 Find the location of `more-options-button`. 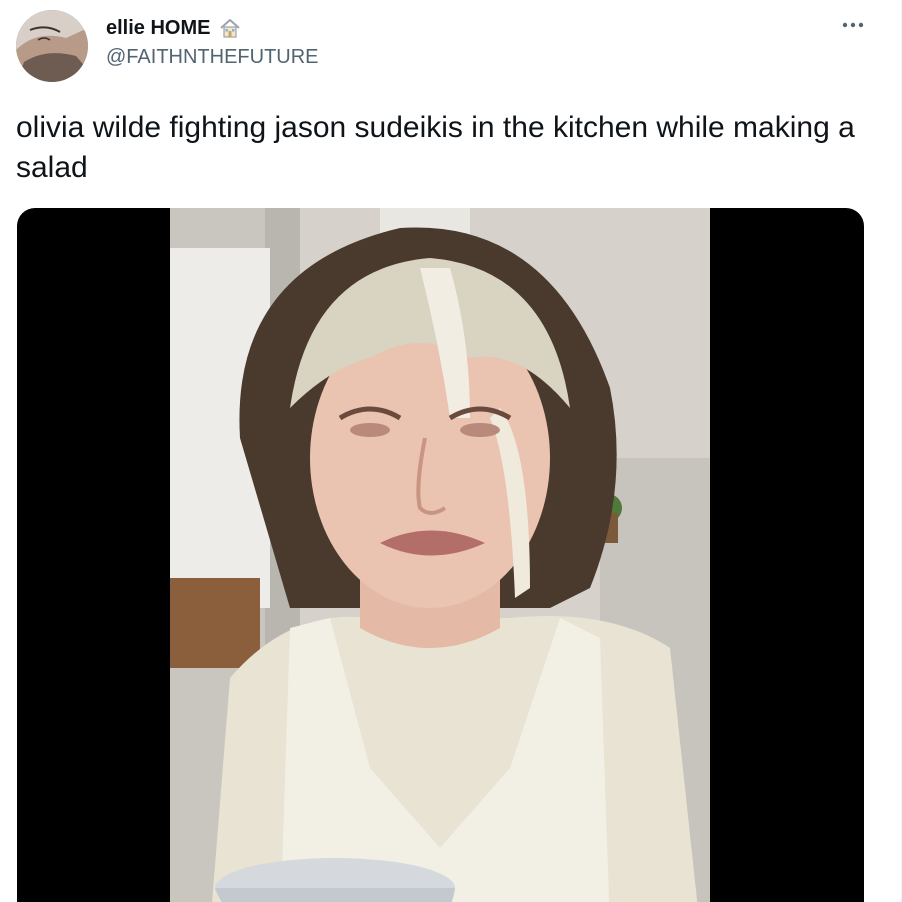

more-options-button is located at coordinates (853, 25).